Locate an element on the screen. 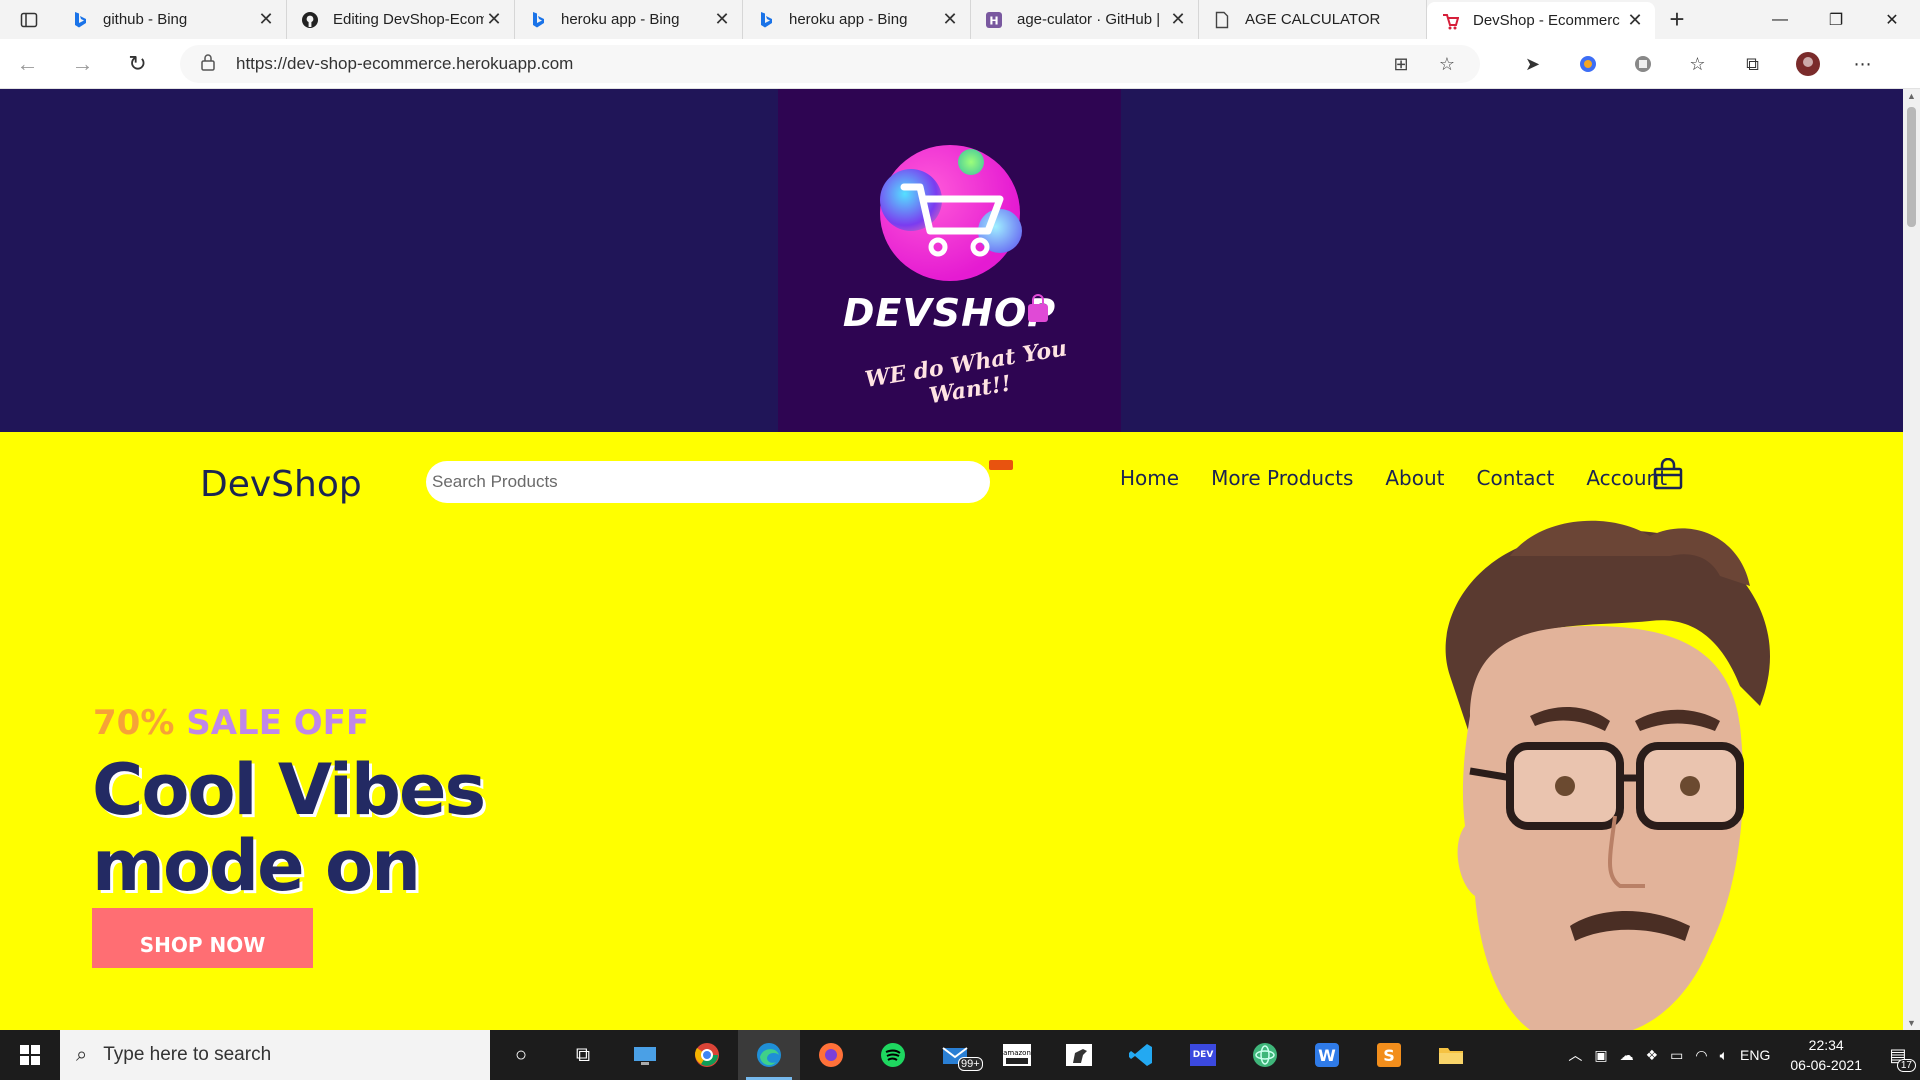 The image size is (1920, 1080). devshop-logo: DEVSHOP WE do What You Want!! is located at coordinates (949, 260).